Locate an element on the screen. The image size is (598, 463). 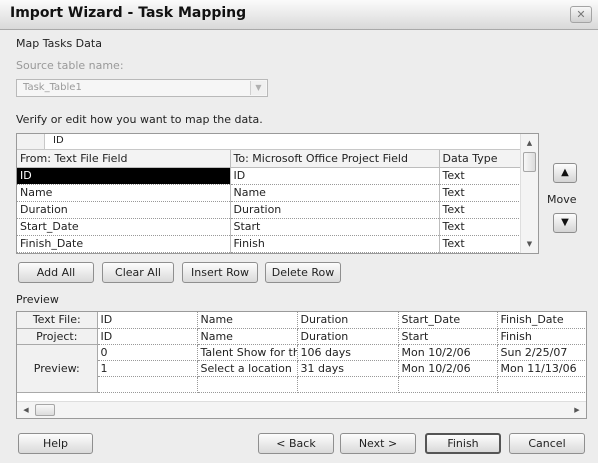
title-bar: Import Wizard - Task Mapping ✕ is located at coordinates (299, 15).